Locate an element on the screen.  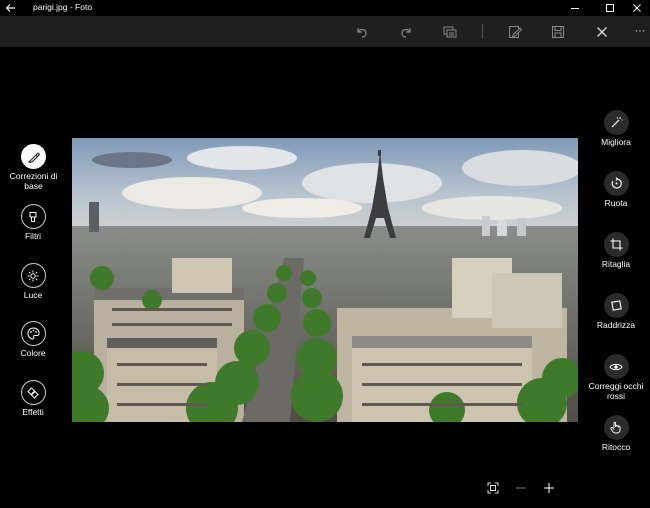
red-eye-tool: Correggi occhi rossi is located at coordinates (615, 377).